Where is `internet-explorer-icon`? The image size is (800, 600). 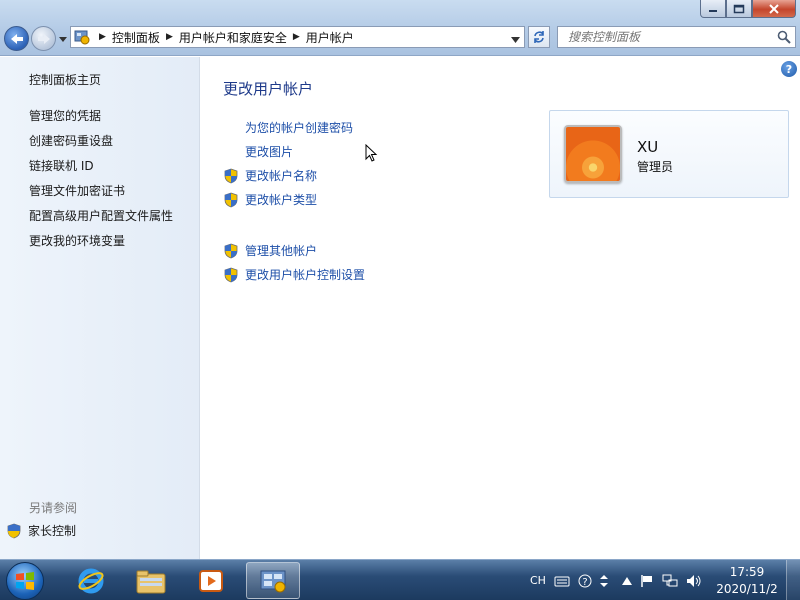
internet-explorer-icon is located at coordinates (91, 580).